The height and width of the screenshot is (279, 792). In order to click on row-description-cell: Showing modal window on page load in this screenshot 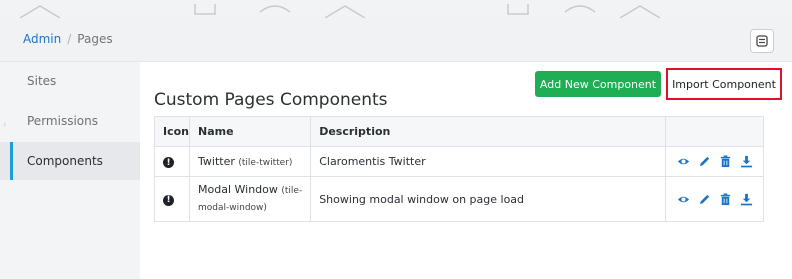, I will do `click(488, 199)`.